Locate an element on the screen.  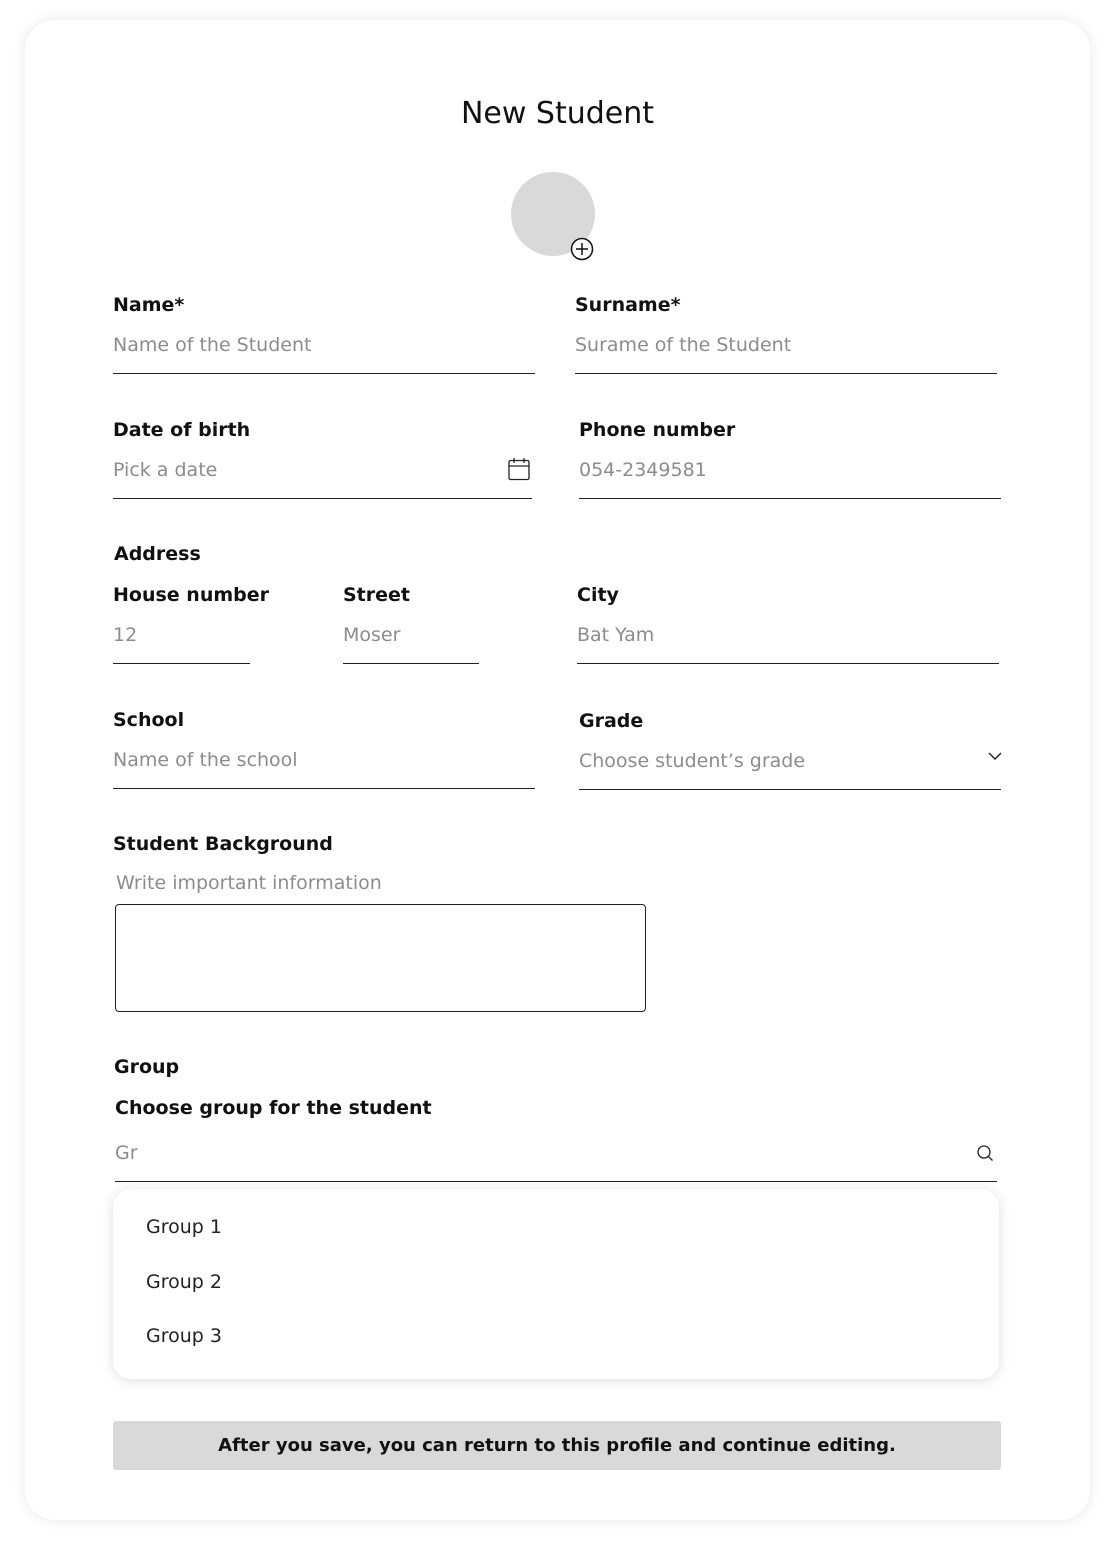
group-option: Group 1 is located at coordinates (184, 1227).